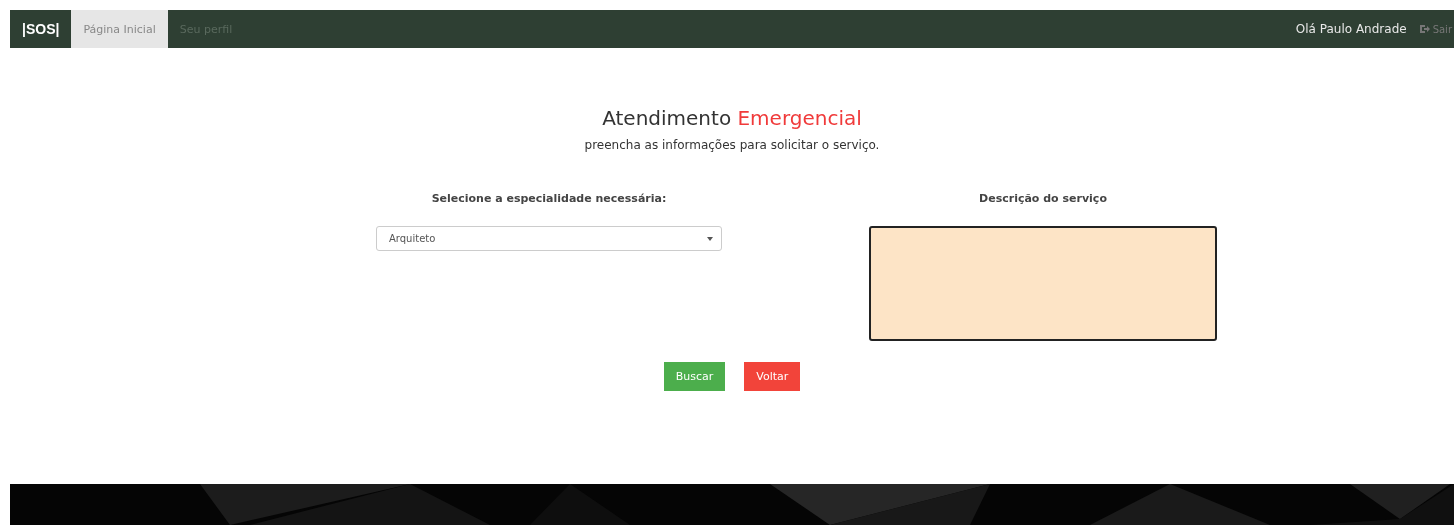 The width and height of the screenshot is (1454, 525). What do you see at coordinates (1436, 29) in the screenshot?
I see `logout-link: Sair` at bounding box center [1436, 29].